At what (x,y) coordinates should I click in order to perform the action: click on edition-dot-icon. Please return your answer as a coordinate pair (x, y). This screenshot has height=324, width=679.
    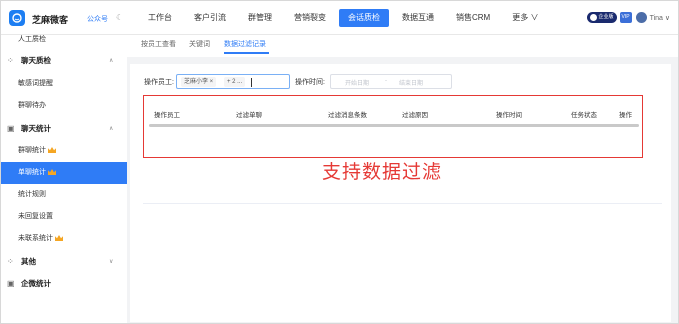
    Looking at the image, I should click on (593, 17).